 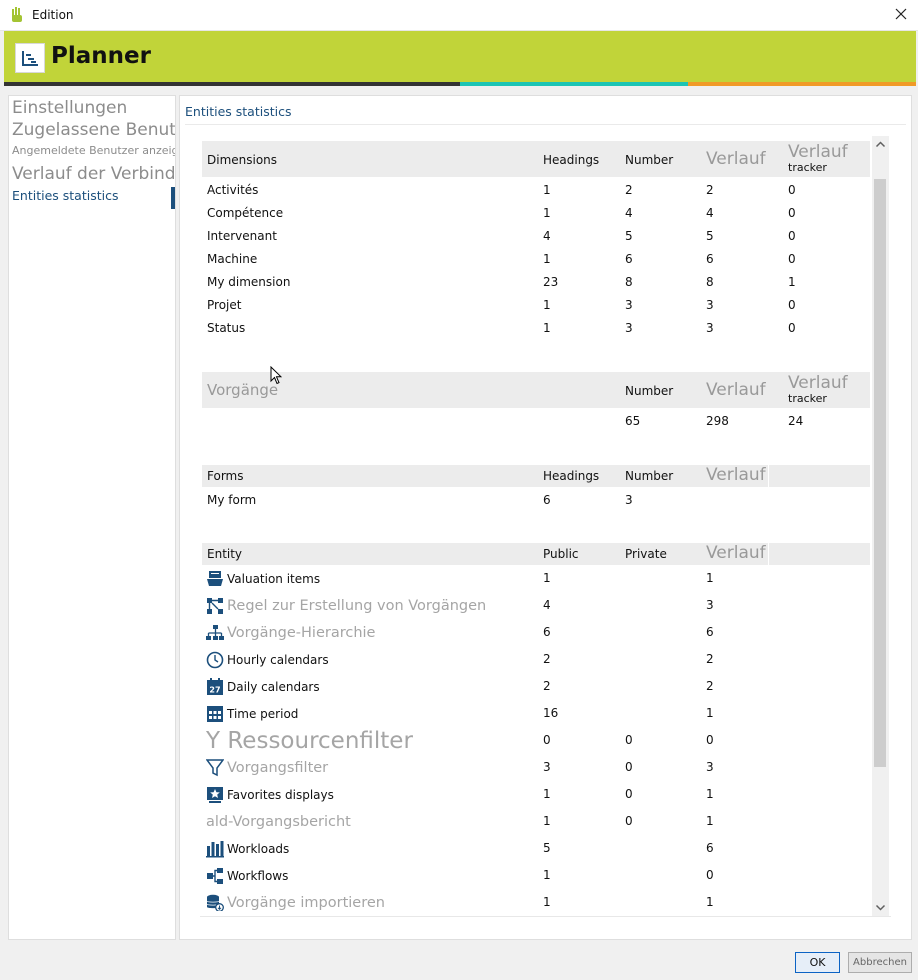 What do you see at coordinates (880, 144) in the screenshot?
I see `scroll-up-arrow-icon` at bounding box center [880, 144].